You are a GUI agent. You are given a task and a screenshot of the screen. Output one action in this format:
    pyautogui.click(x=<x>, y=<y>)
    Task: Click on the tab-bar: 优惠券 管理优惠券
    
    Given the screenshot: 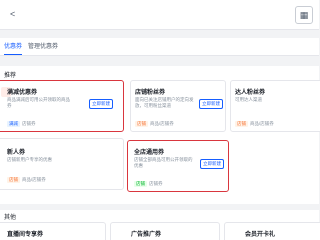 What is the action you would take?
    pyautogui.click(x=159, y=47)
    